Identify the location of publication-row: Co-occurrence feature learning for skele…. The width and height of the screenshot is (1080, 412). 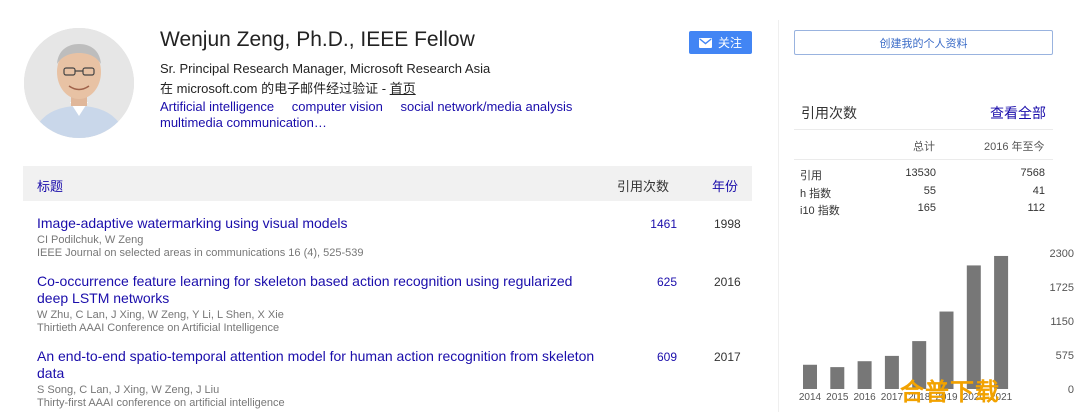
(394, 304).